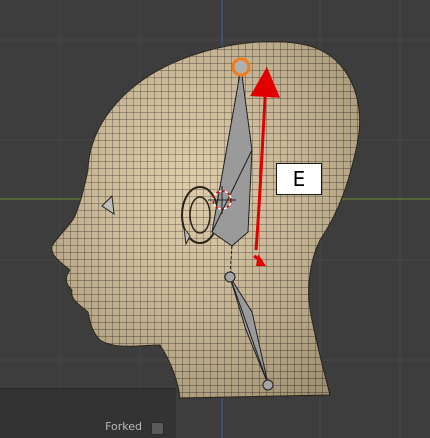 The height and width of the screenshot is (438, 430). I want to click on forked-label: Forked, so click(123, 426).